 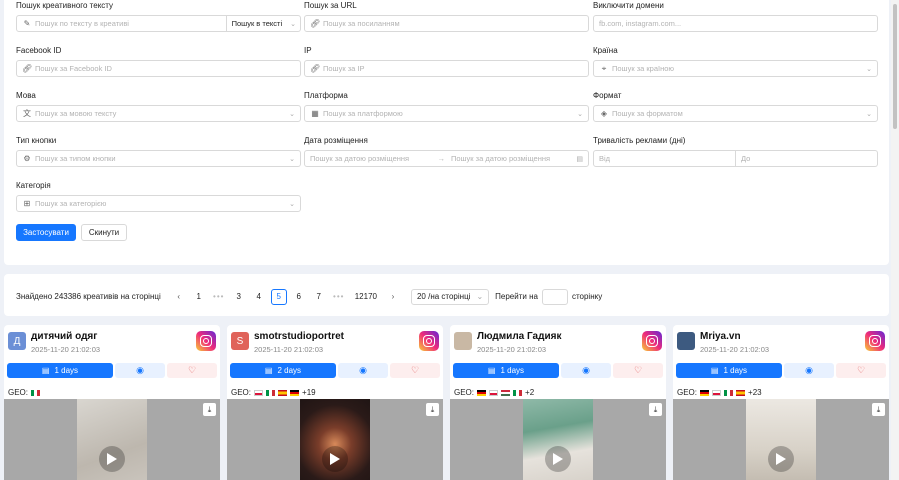 What do you see at coordinates (446, 23) in the screenshot?
I see `url-search-input: 🔗︎ Пошук за посиланням` at bounding box center [446, 23].